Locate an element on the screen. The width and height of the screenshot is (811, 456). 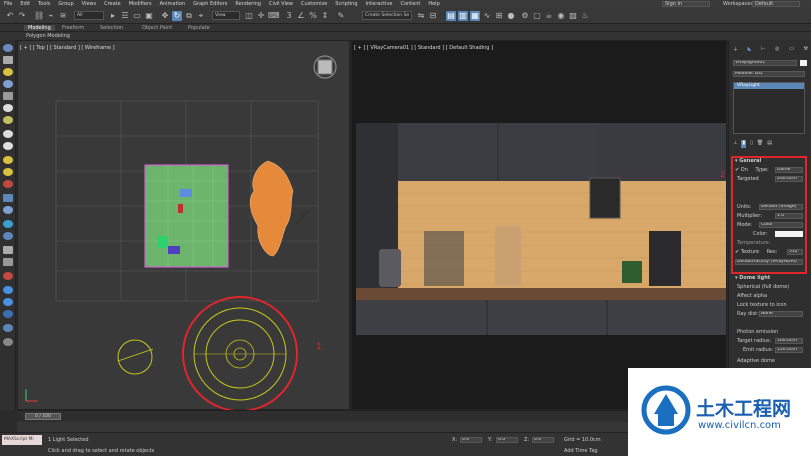
ray-dist-dropdown: None is located at coordinates (781, 314).